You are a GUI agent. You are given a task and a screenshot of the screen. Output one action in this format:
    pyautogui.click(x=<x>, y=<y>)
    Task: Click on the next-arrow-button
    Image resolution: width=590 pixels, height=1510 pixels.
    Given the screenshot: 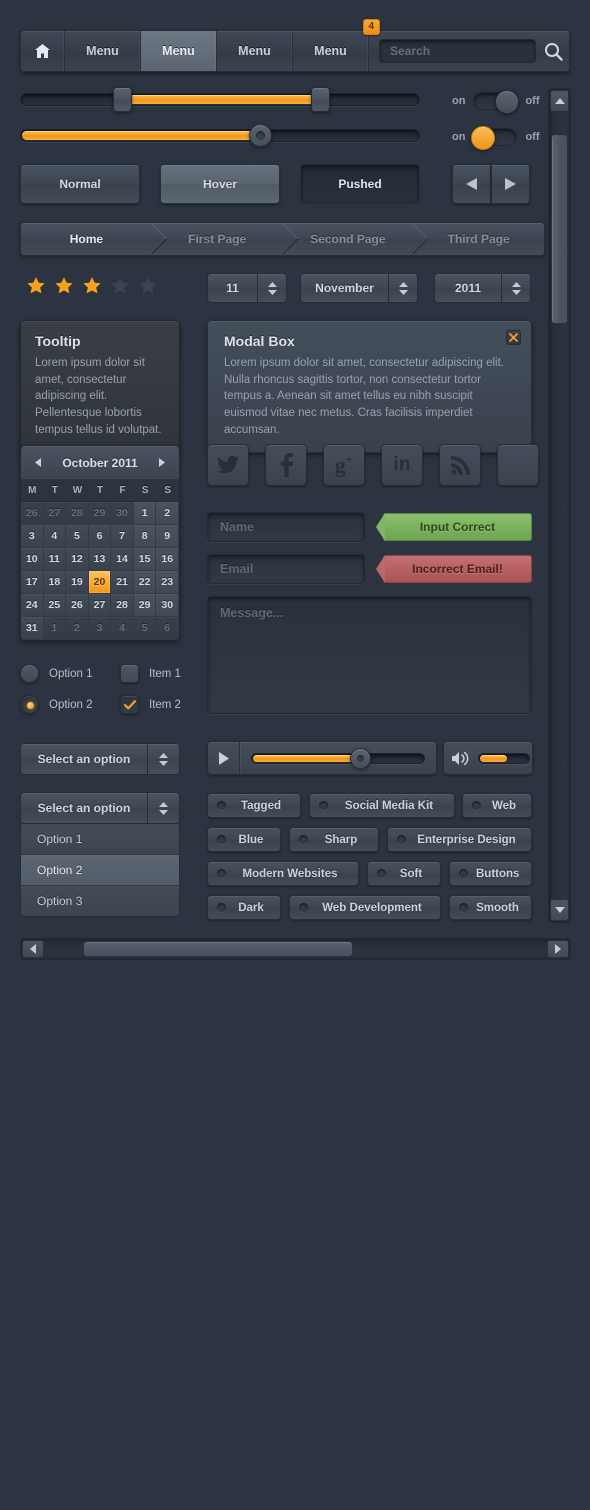 What is the action you would take?
    pyautogui.click(x=510, y=184)
    